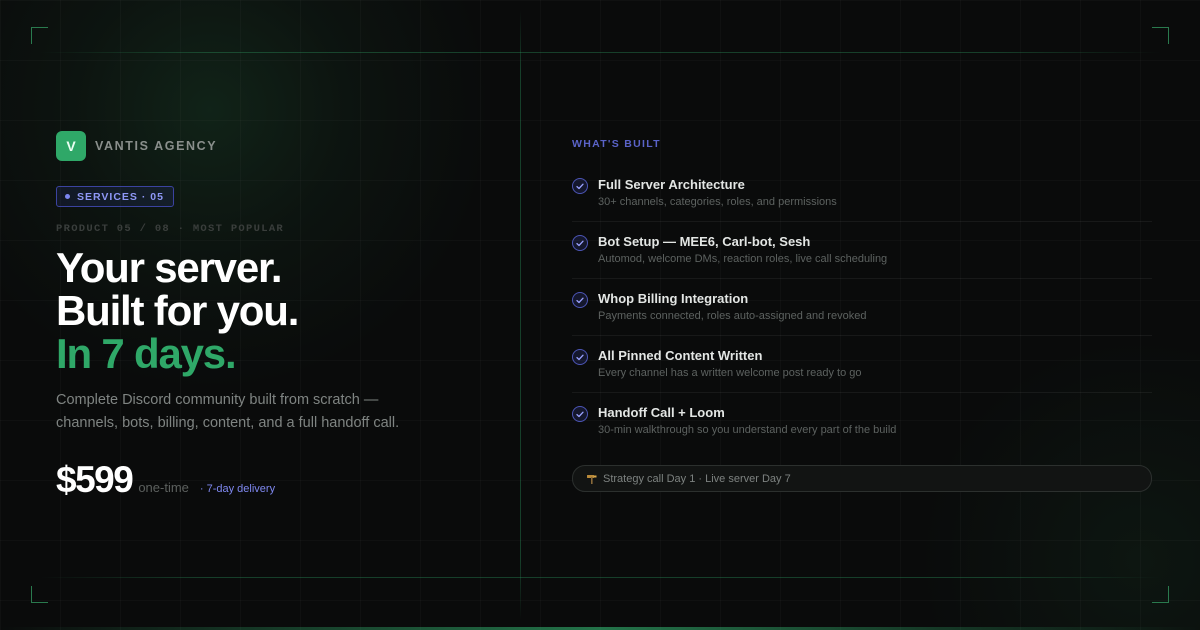  I want to click on pricing: $599 one-time · 7-day delivery, so click(165, 480).